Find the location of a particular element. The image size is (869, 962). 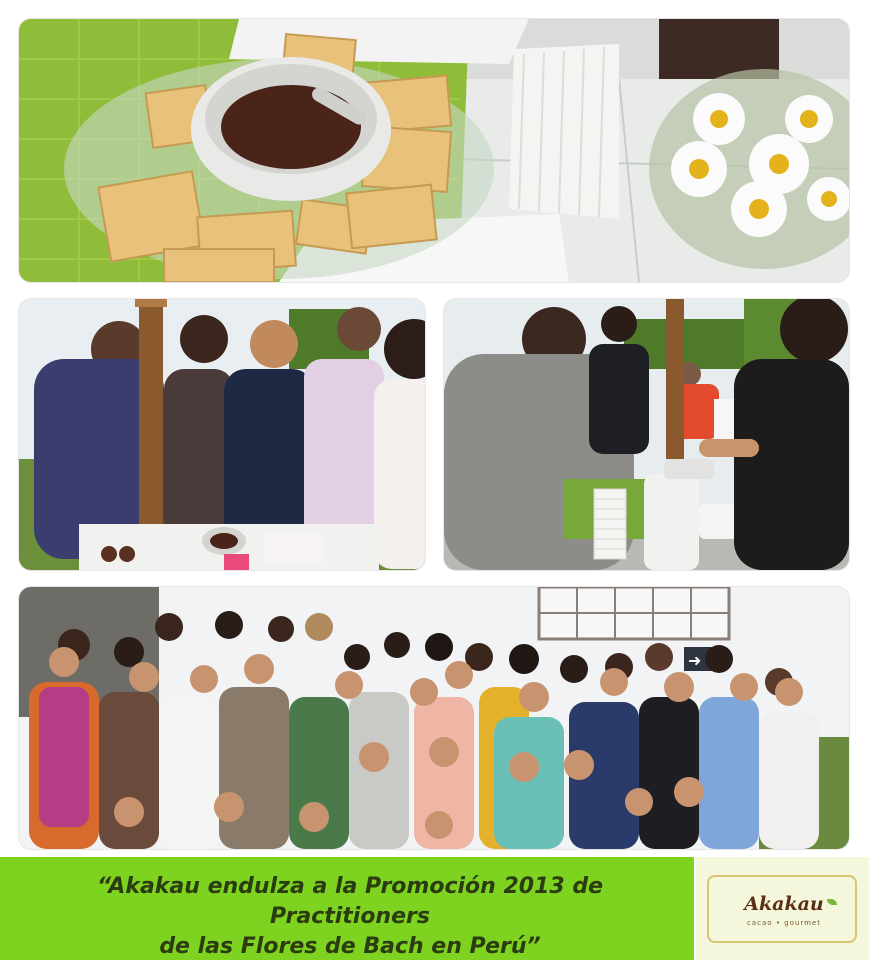

photo-tasting-right is located at coordinates (646, 434).